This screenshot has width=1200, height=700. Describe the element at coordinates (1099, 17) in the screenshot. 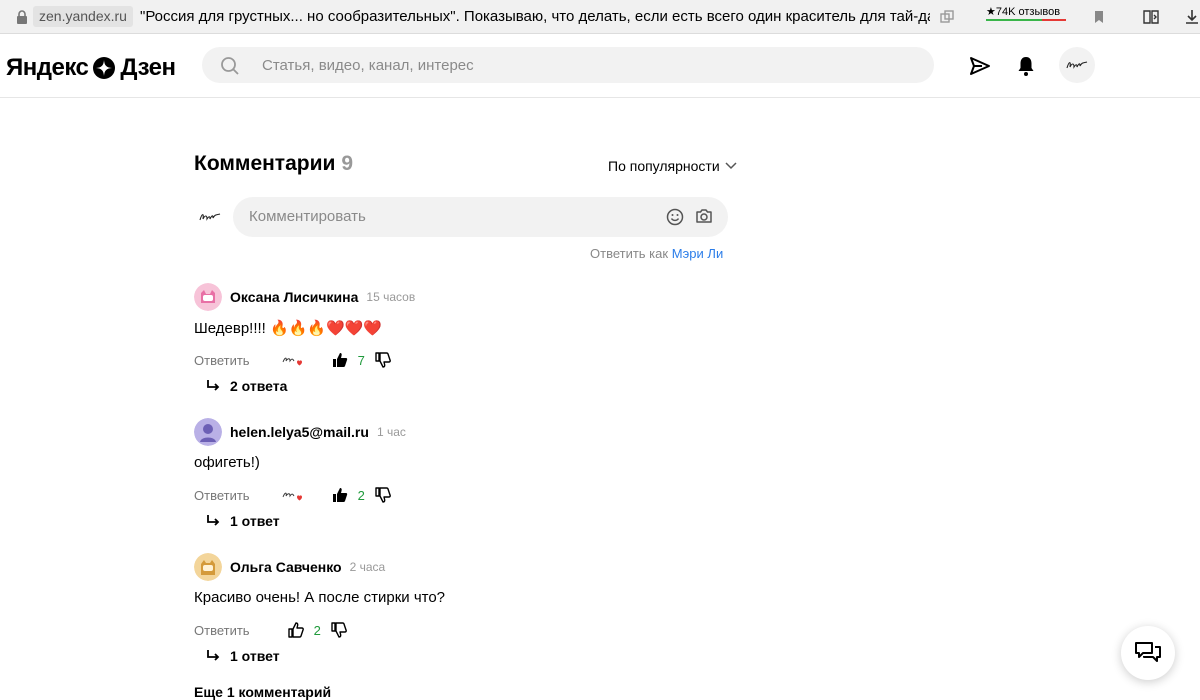

I see `bookmark-icon` at that location.